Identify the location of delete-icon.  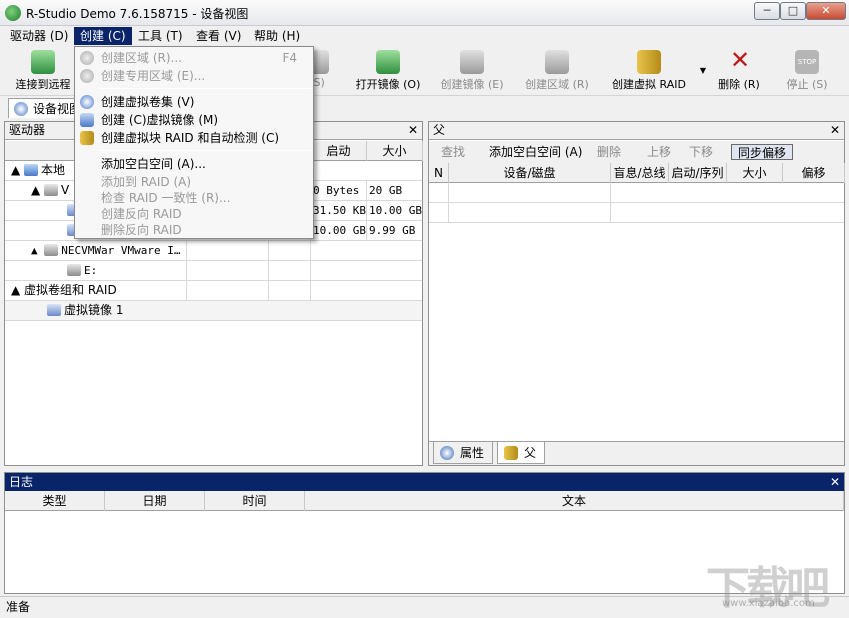
(739, 60).